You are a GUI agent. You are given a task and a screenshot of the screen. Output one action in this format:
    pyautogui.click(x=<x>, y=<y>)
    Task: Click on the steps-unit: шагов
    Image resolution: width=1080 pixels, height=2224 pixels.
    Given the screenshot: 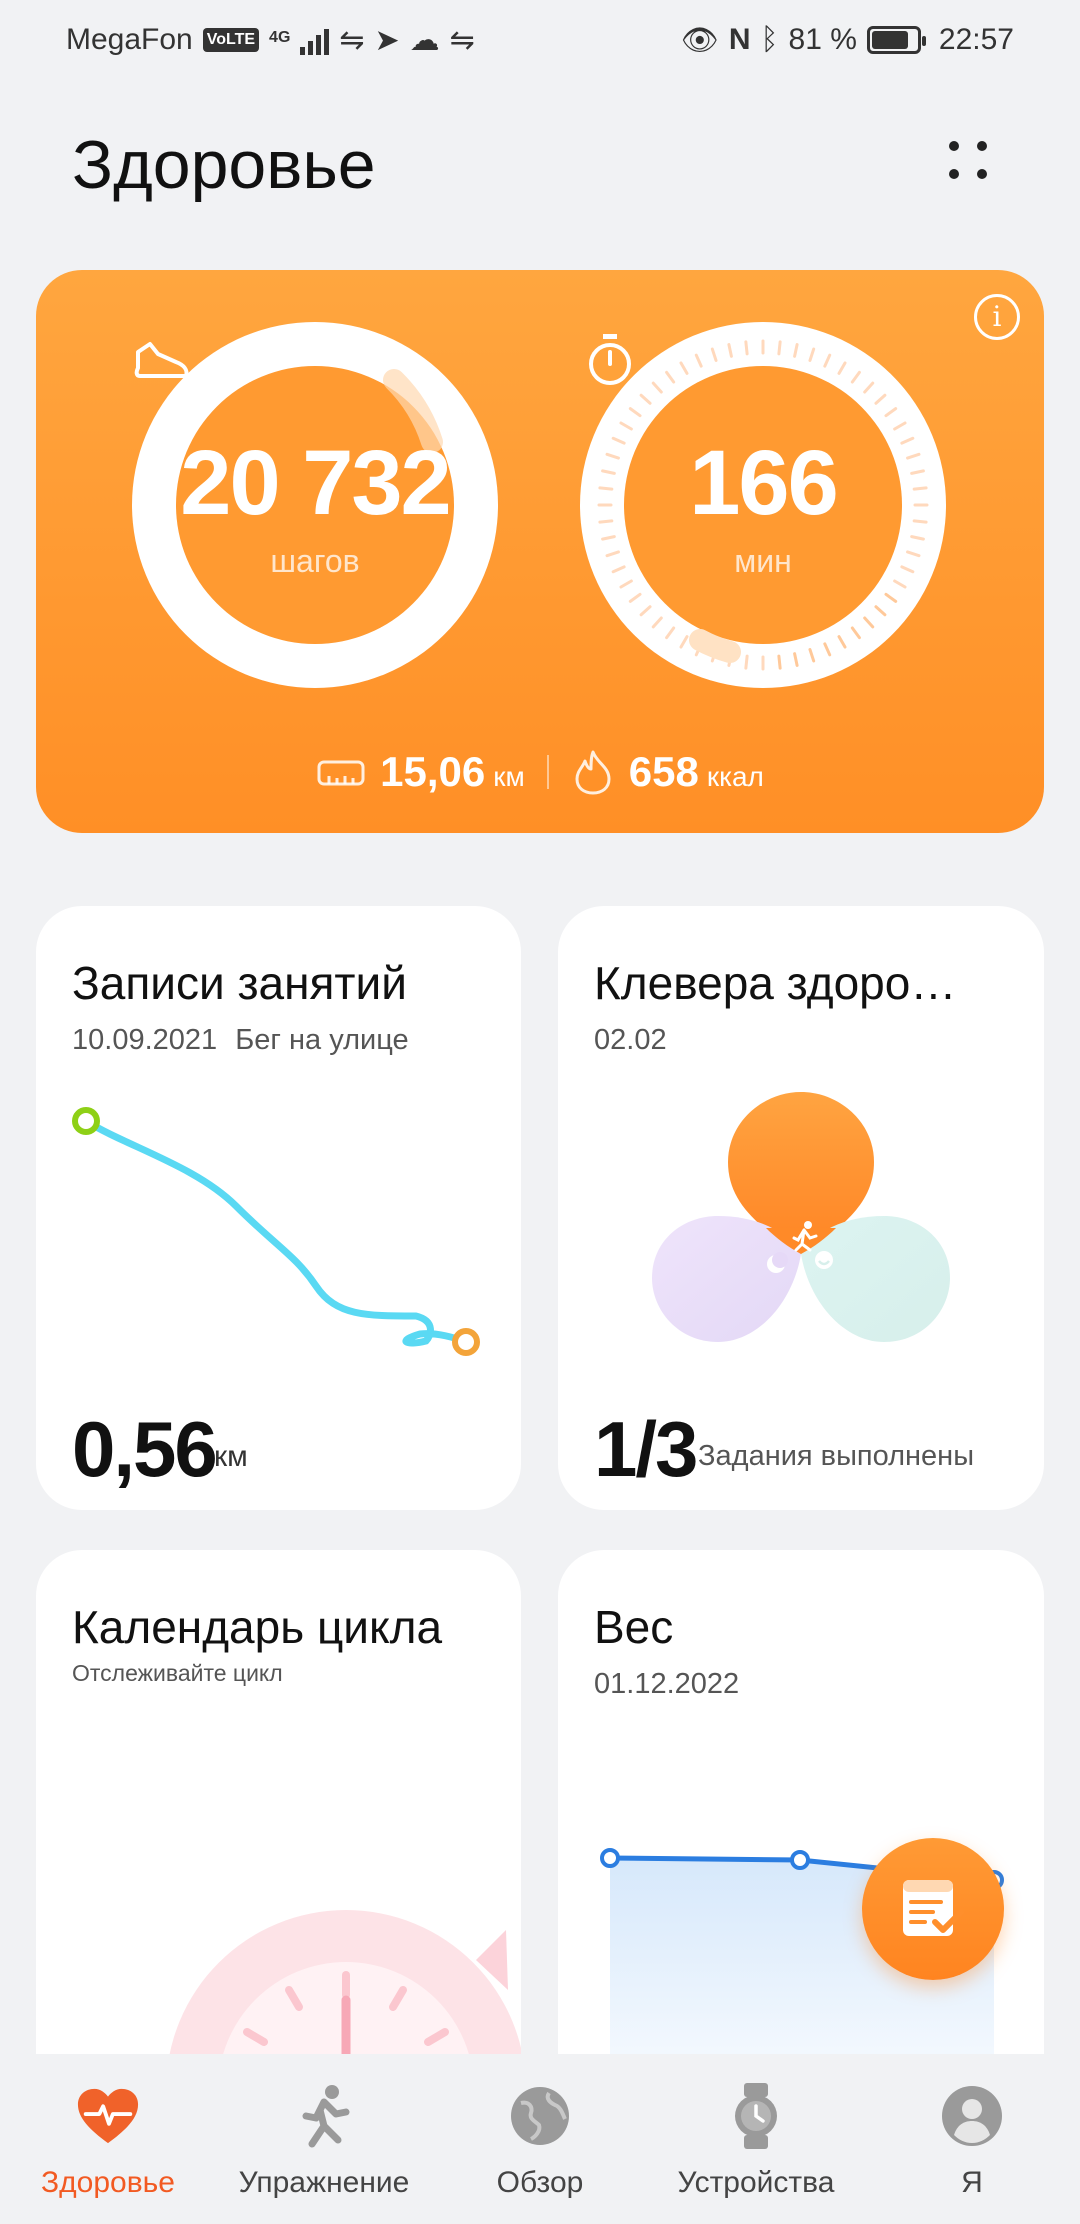 What is the action you would take?
    pyautogui.click(x=315, y=560)
    